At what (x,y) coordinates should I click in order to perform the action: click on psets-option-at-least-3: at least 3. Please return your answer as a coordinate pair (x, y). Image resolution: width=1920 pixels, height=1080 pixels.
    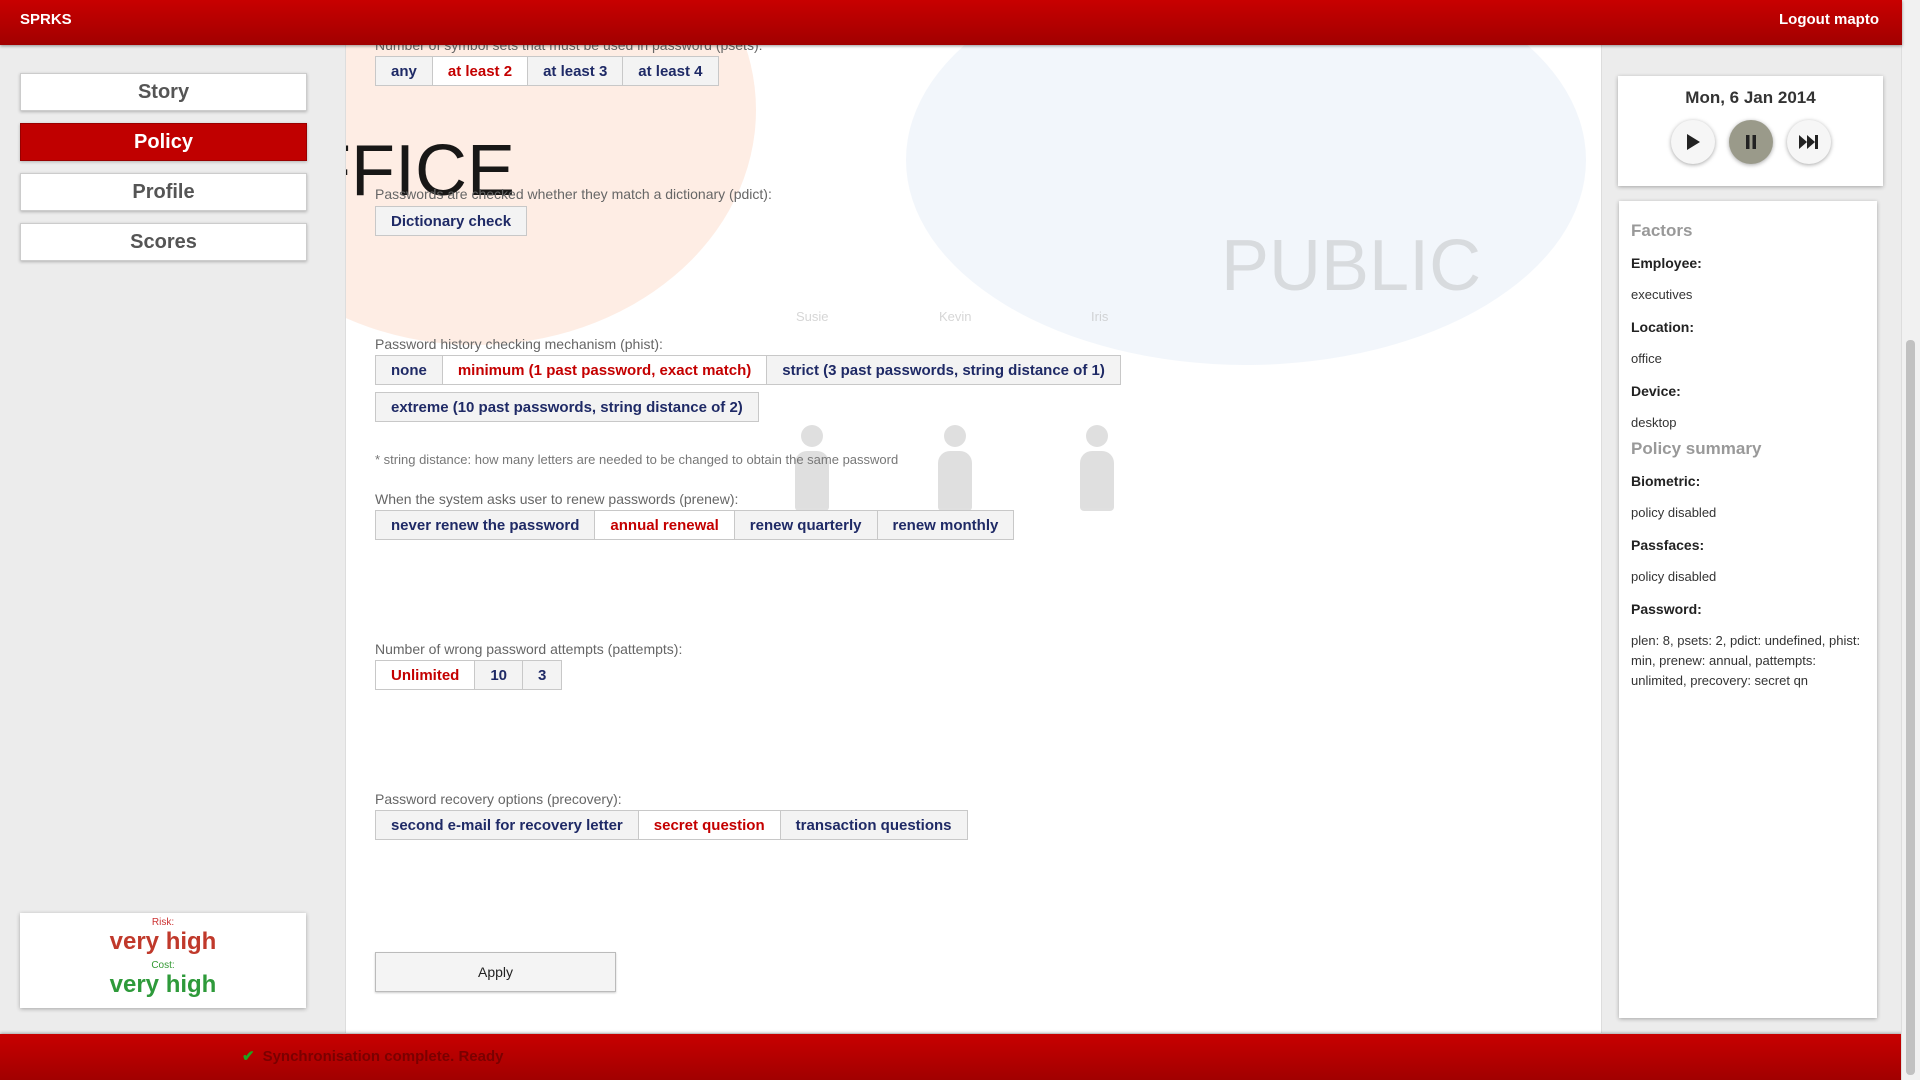
    Looking at the image, I should click on (575, 71).